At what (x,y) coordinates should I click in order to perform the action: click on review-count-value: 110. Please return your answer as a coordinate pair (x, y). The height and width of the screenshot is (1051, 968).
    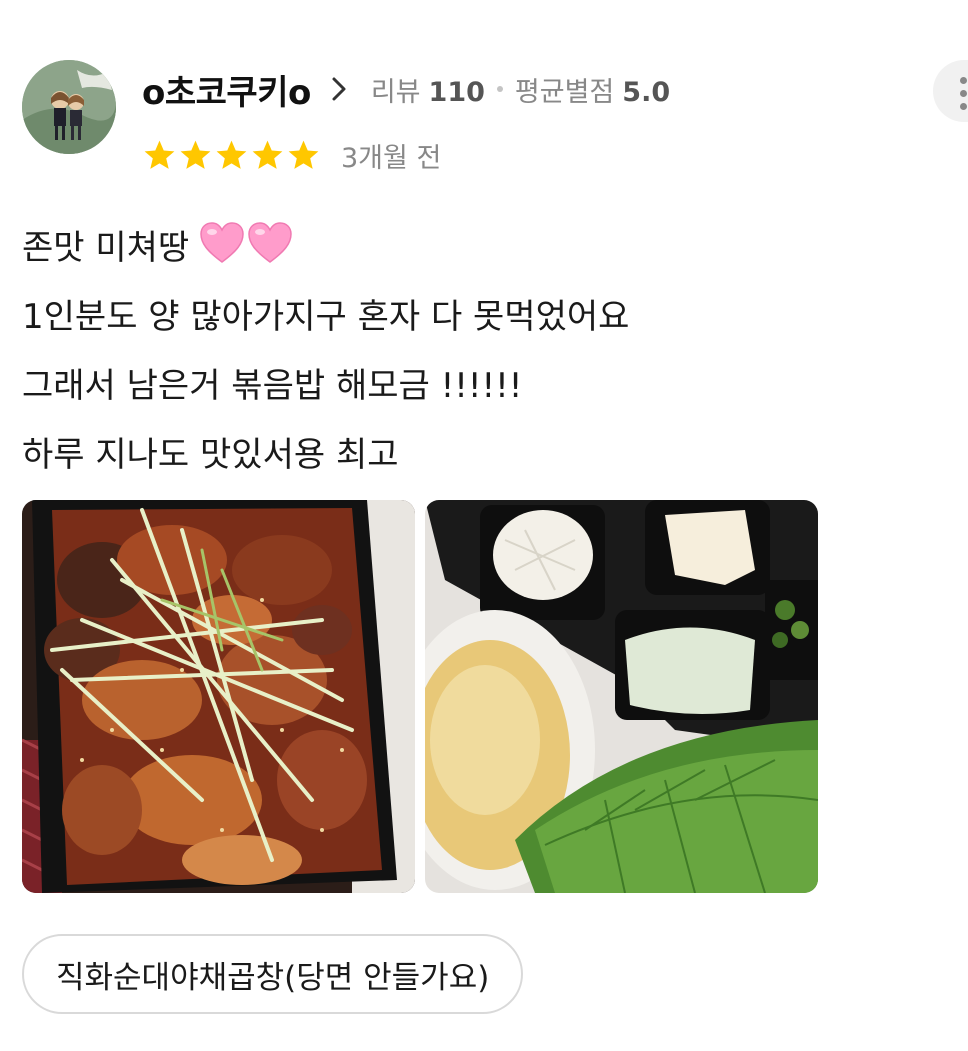
    Looking at the image, I should click on (456, 92).